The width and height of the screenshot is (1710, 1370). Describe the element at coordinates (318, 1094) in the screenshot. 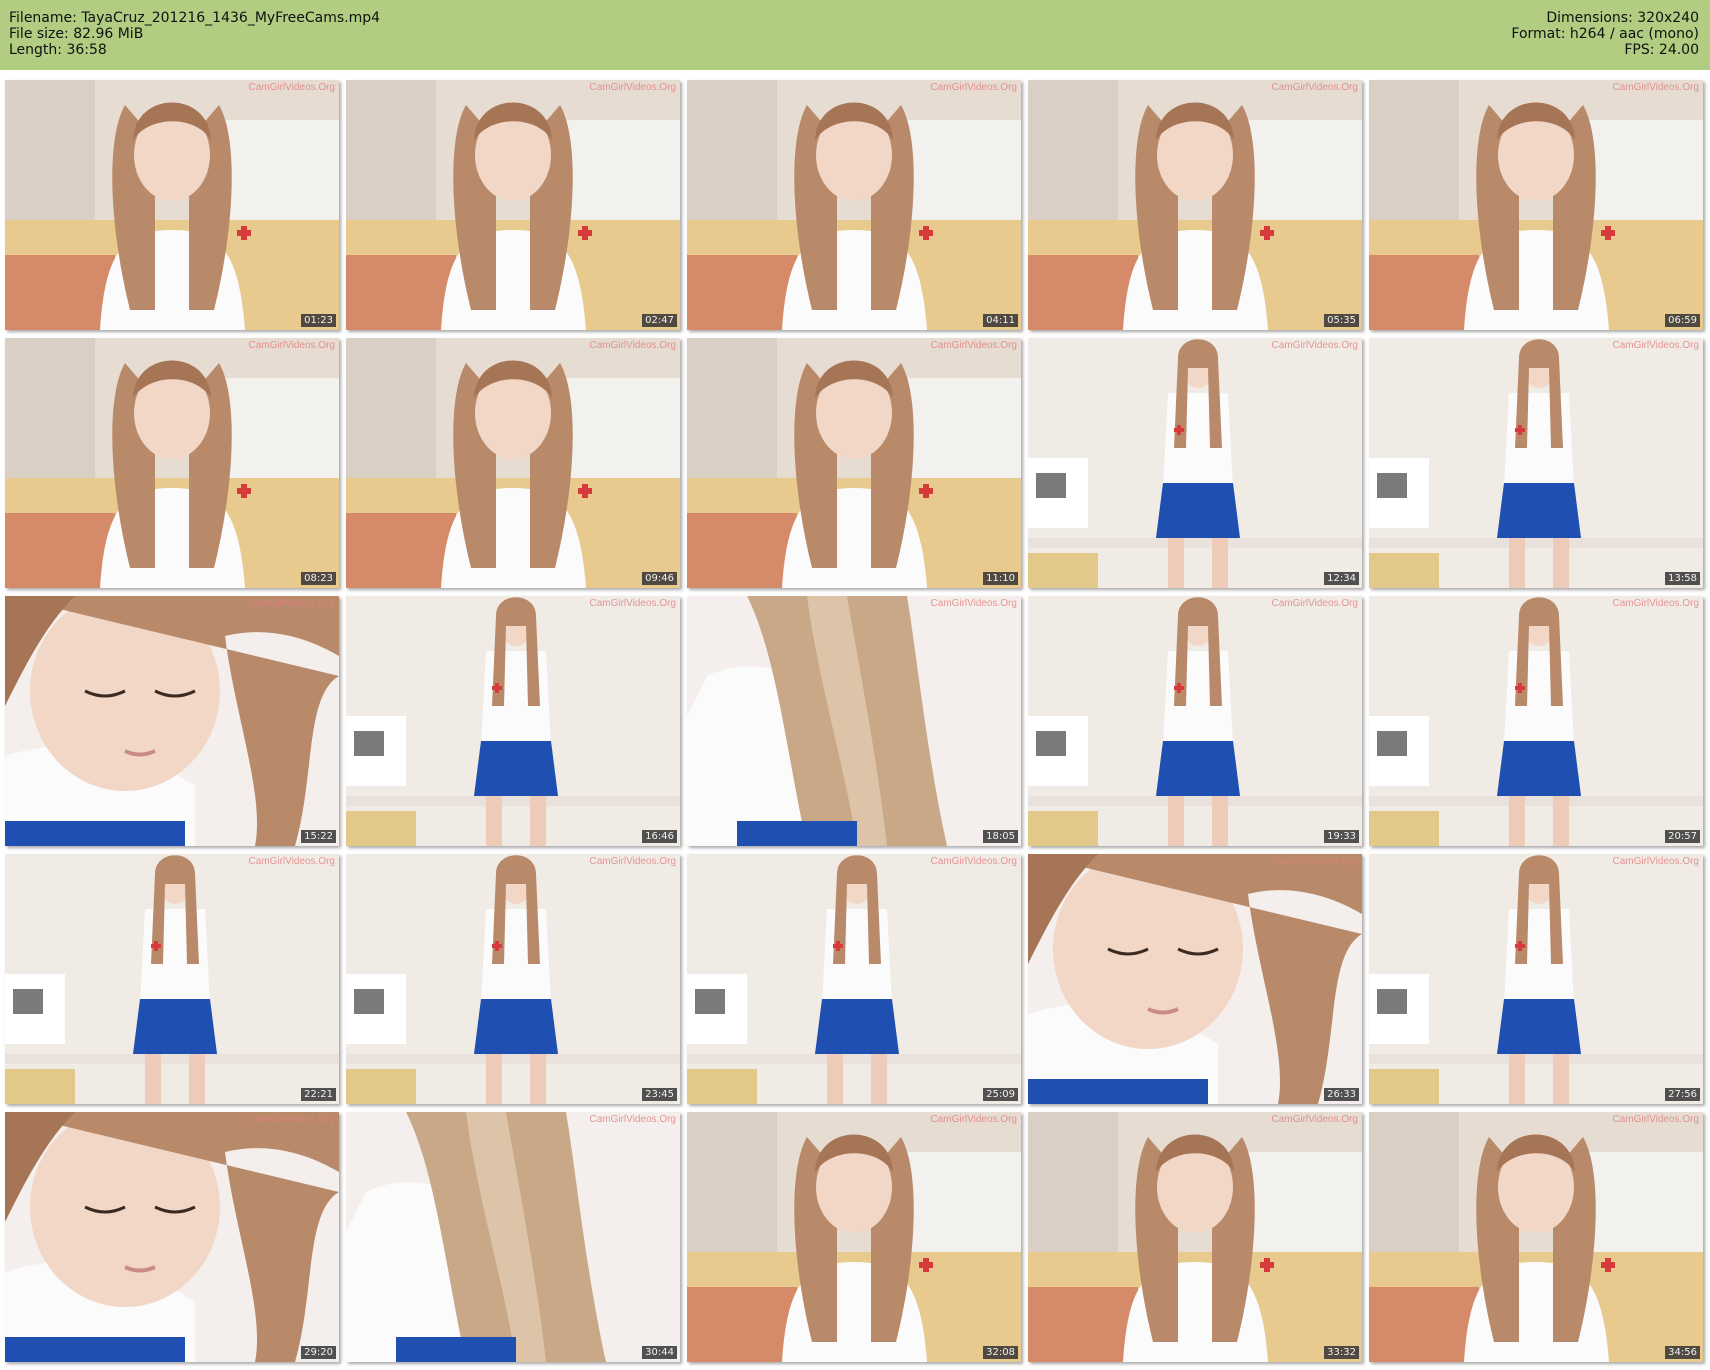

I see `timestamp-label: 22:21` at that location.